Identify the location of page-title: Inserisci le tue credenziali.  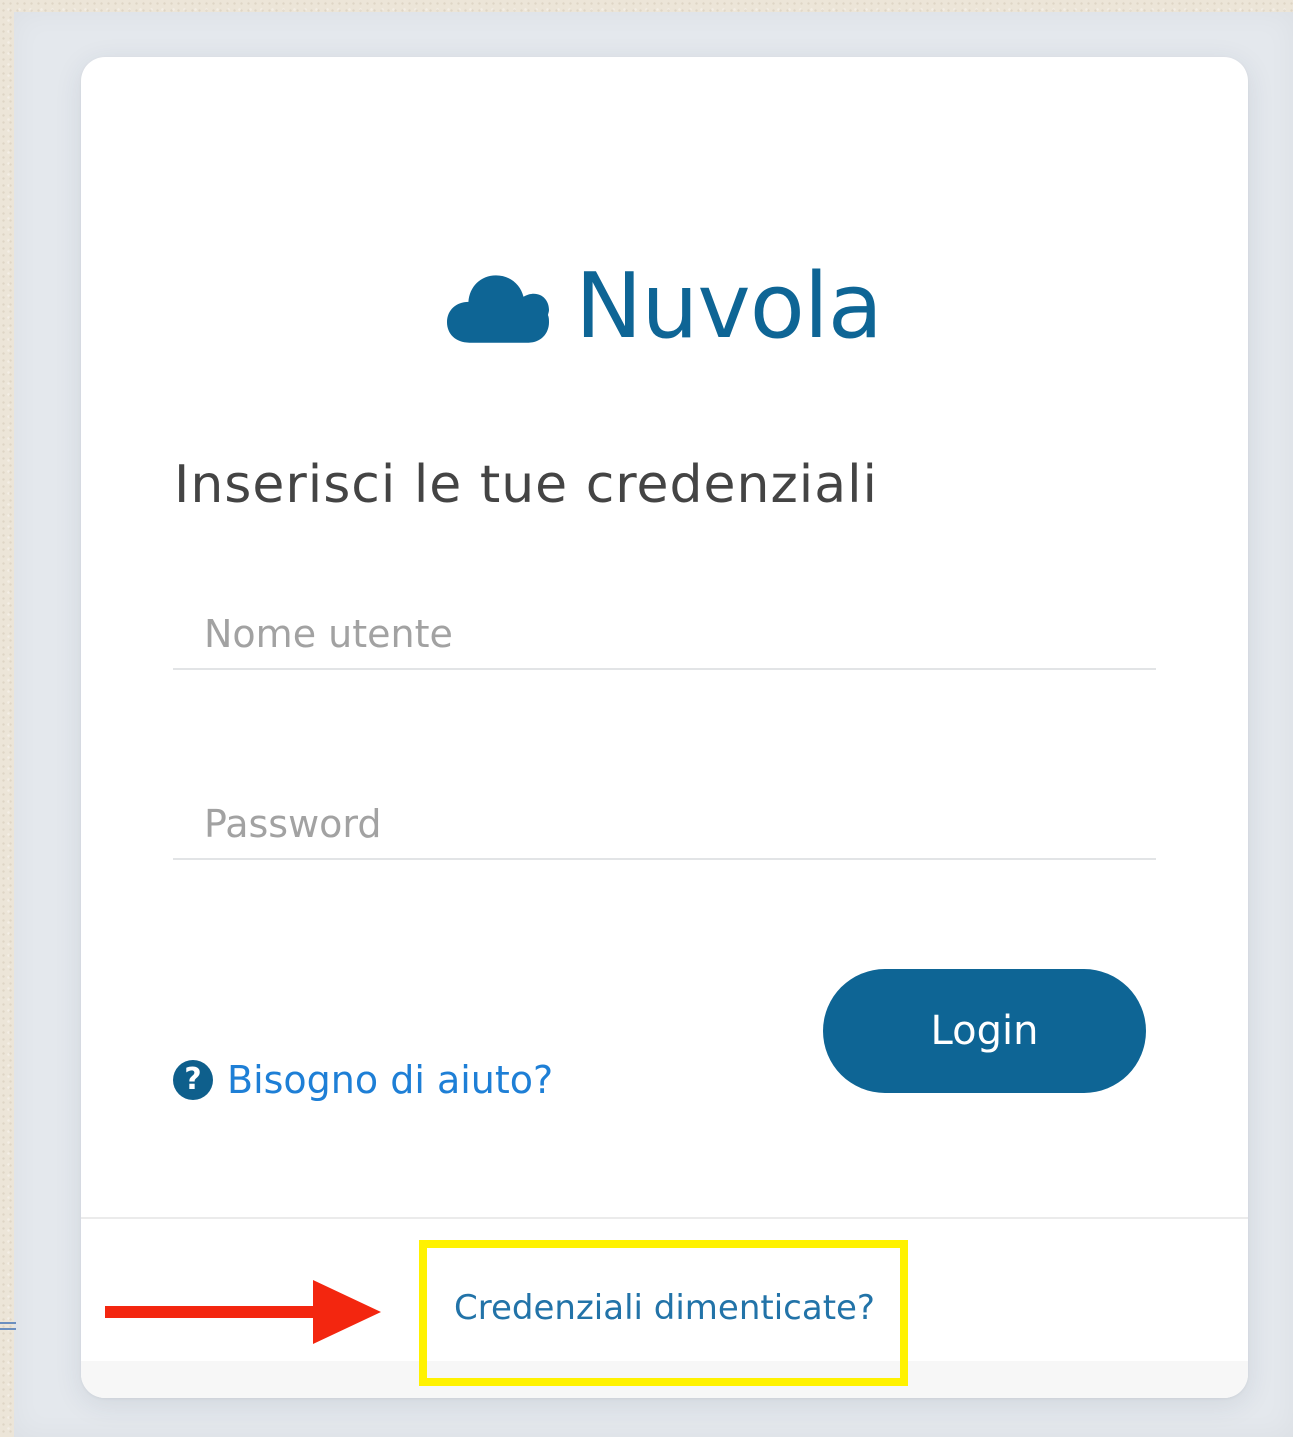
(526, 485).